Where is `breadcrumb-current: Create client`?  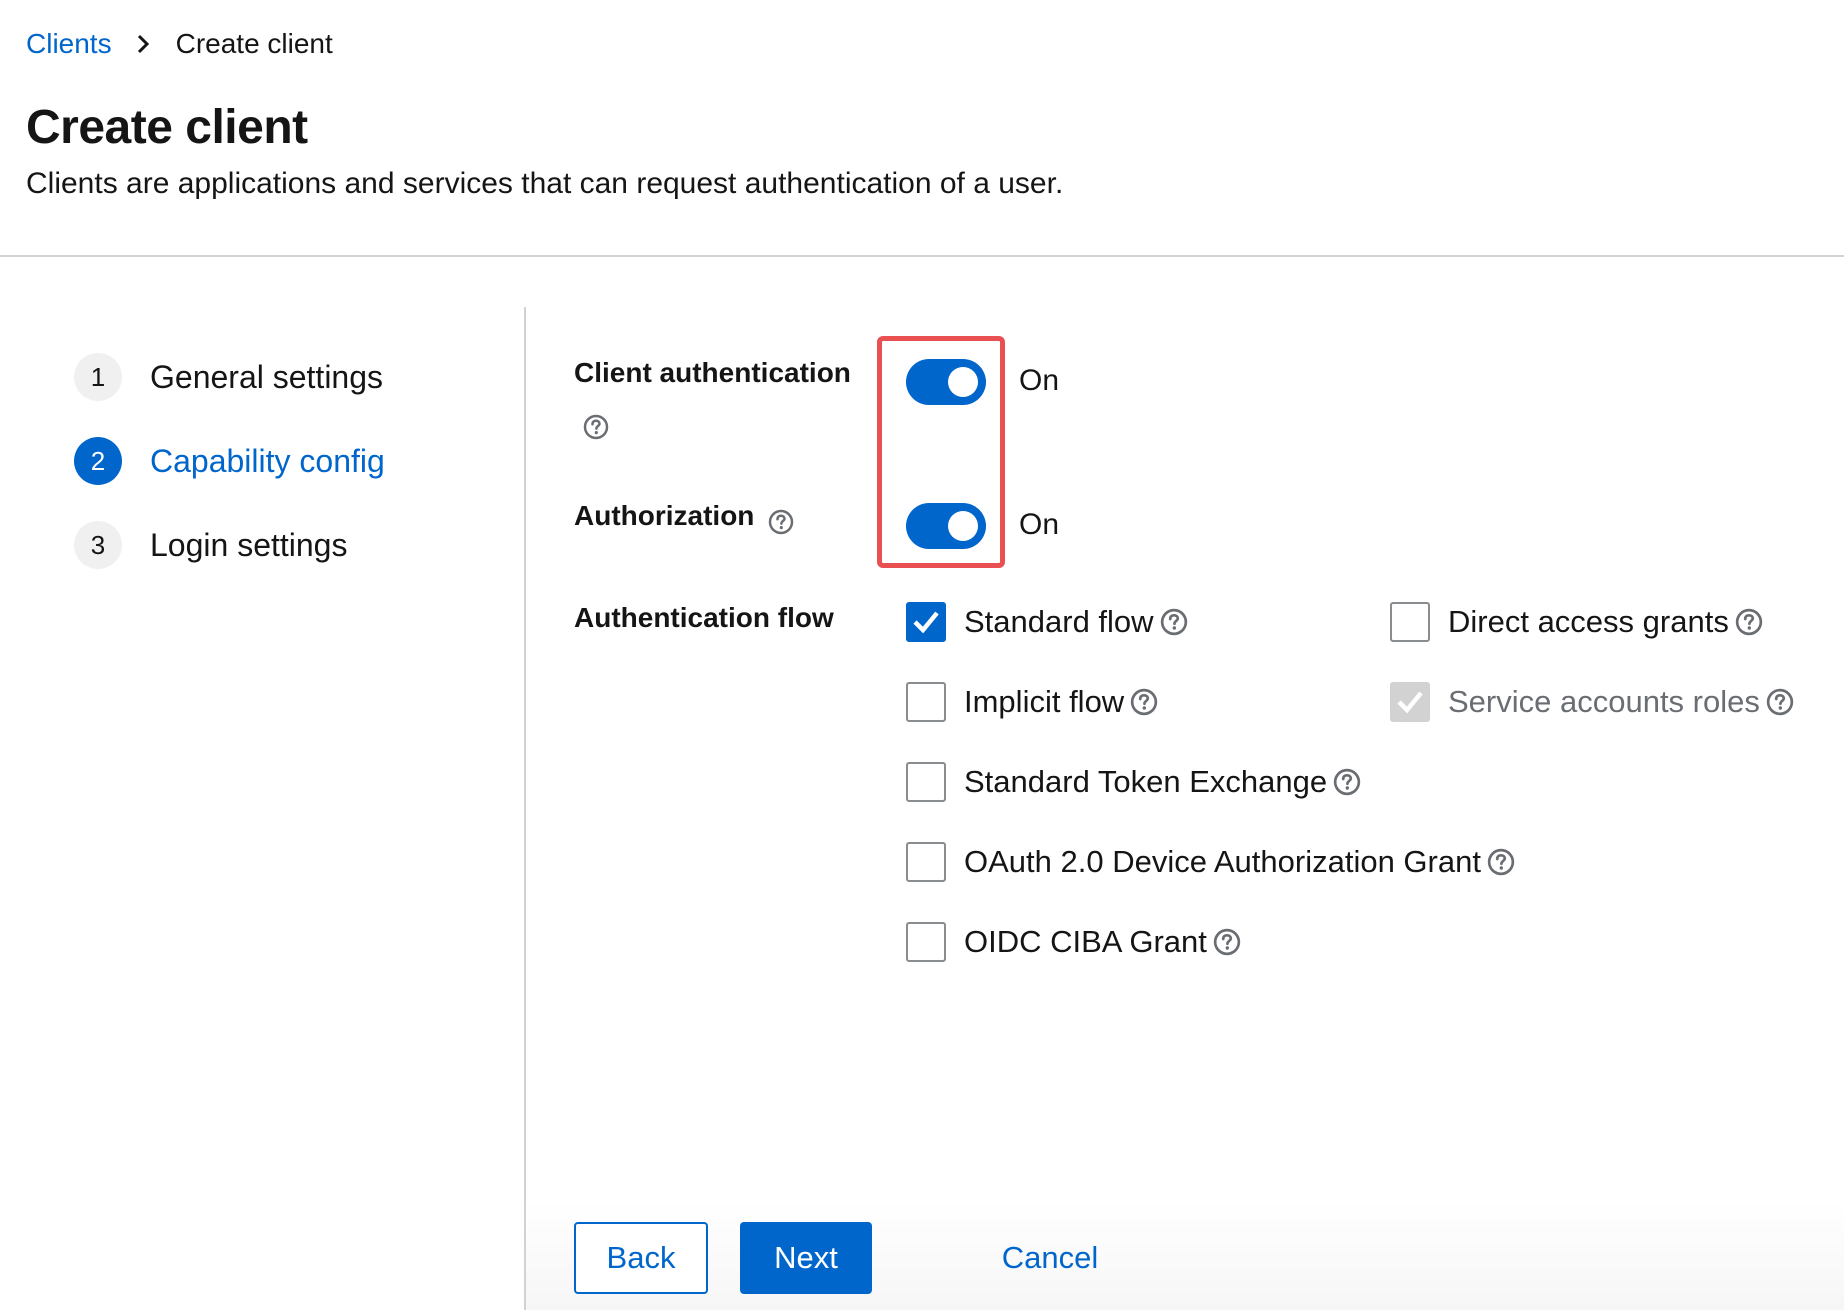 breadcrumb-current: Create client is located at coordinates (254, 43).